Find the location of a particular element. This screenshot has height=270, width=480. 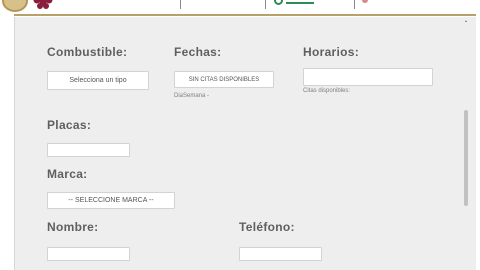

header-green-line is located at coordinates (300, 3).